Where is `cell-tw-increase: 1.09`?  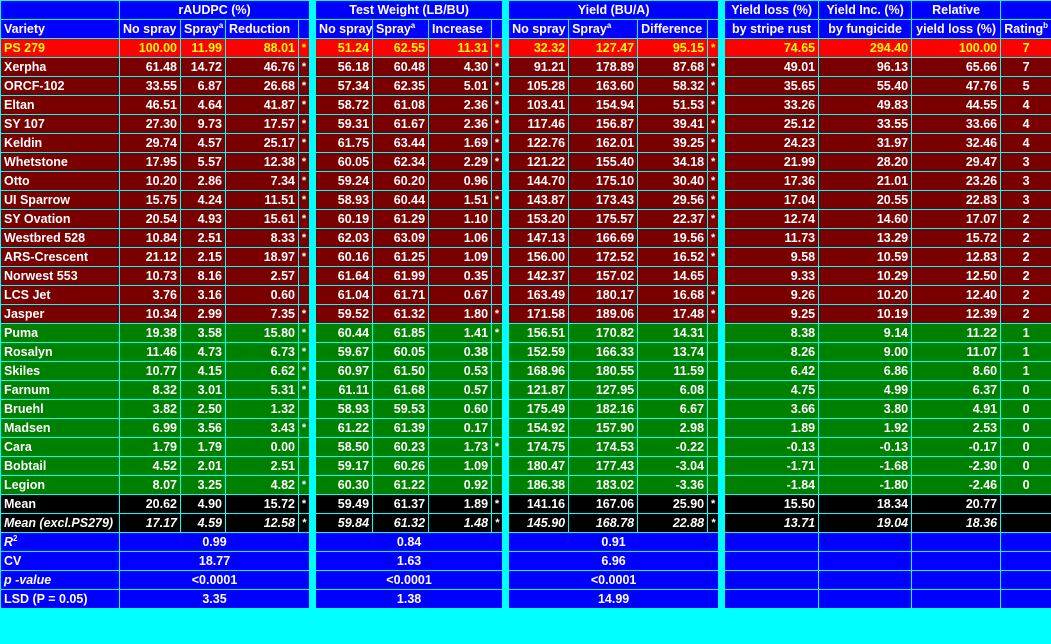
cell-tw-increase: 1.09 is located at coordinates (460, 257).